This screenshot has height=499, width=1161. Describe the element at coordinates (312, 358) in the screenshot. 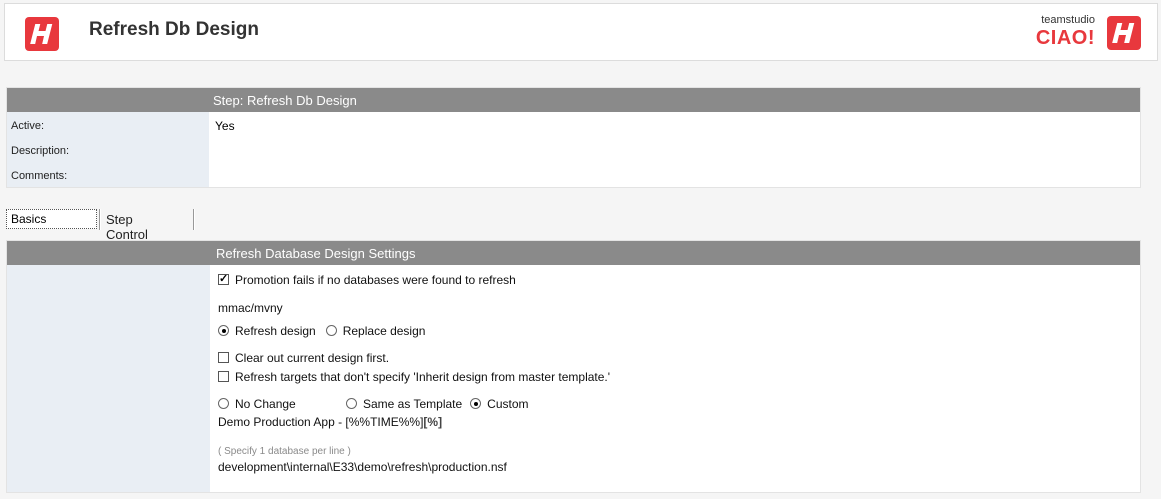

I see `clear-out-label: Clear out current design first.` at that location.